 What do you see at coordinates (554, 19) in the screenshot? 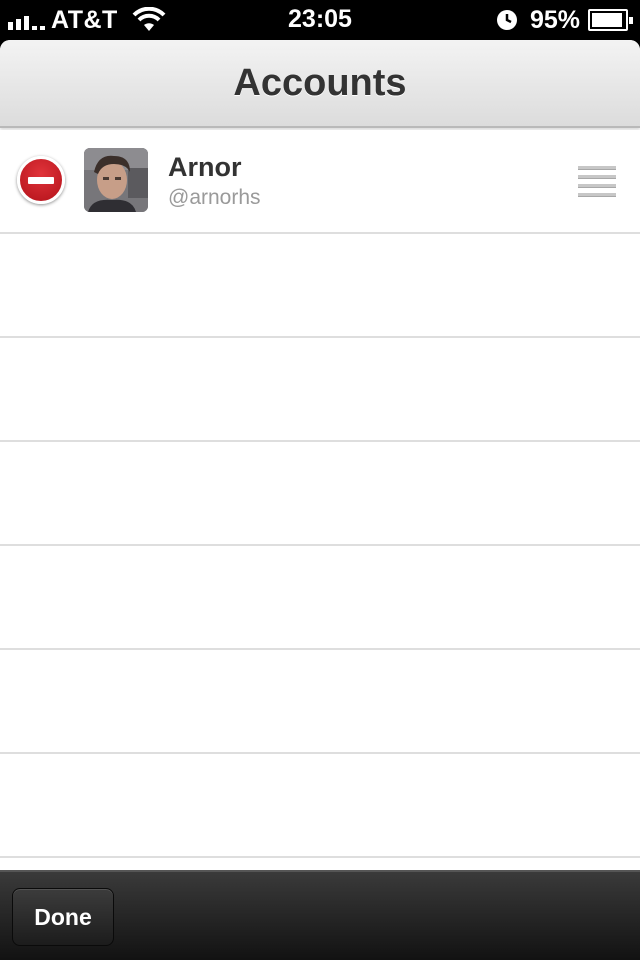
I see `battery-percent: 95%` at bounding box center [554, 19].